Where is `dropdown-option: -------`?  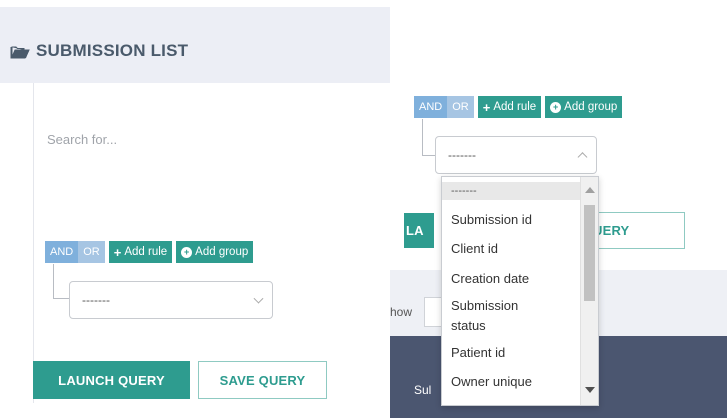 dropdown-option: ------- is located at coordinates (511, 191).